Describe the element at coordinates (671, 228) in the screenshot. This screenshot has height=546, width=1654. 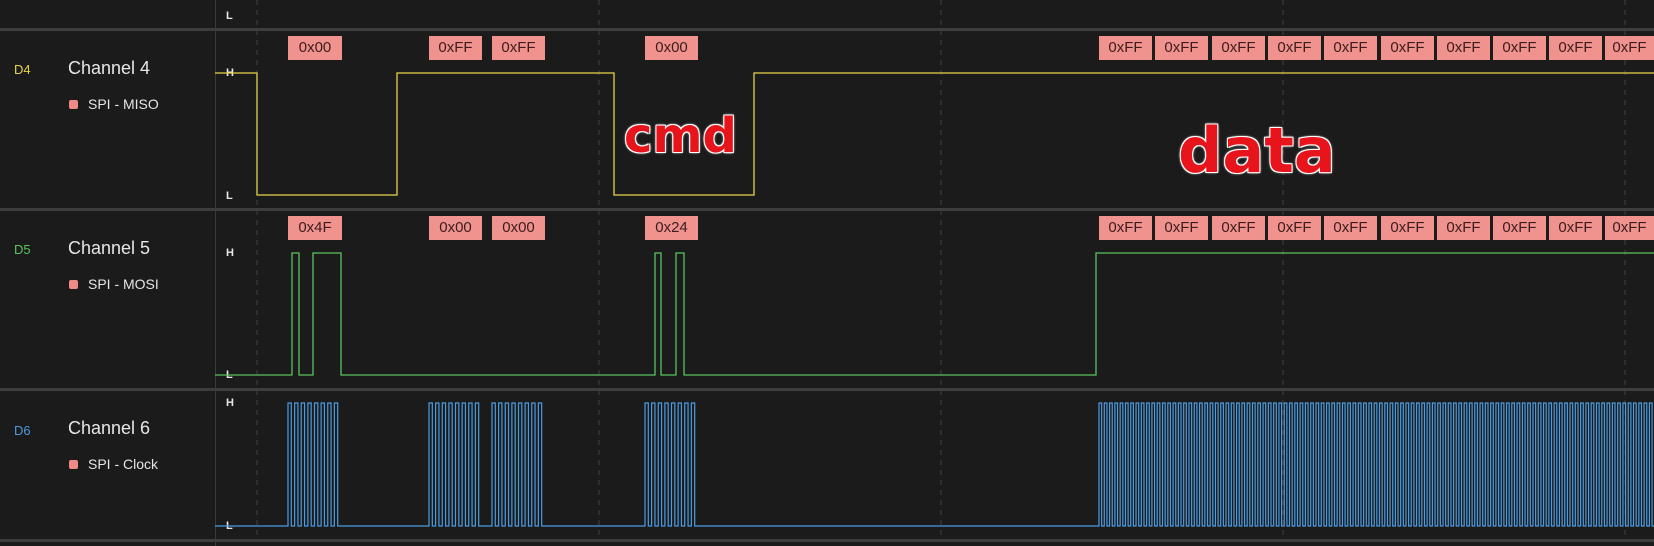
I see `decoded-byte: 0x24` at that location.